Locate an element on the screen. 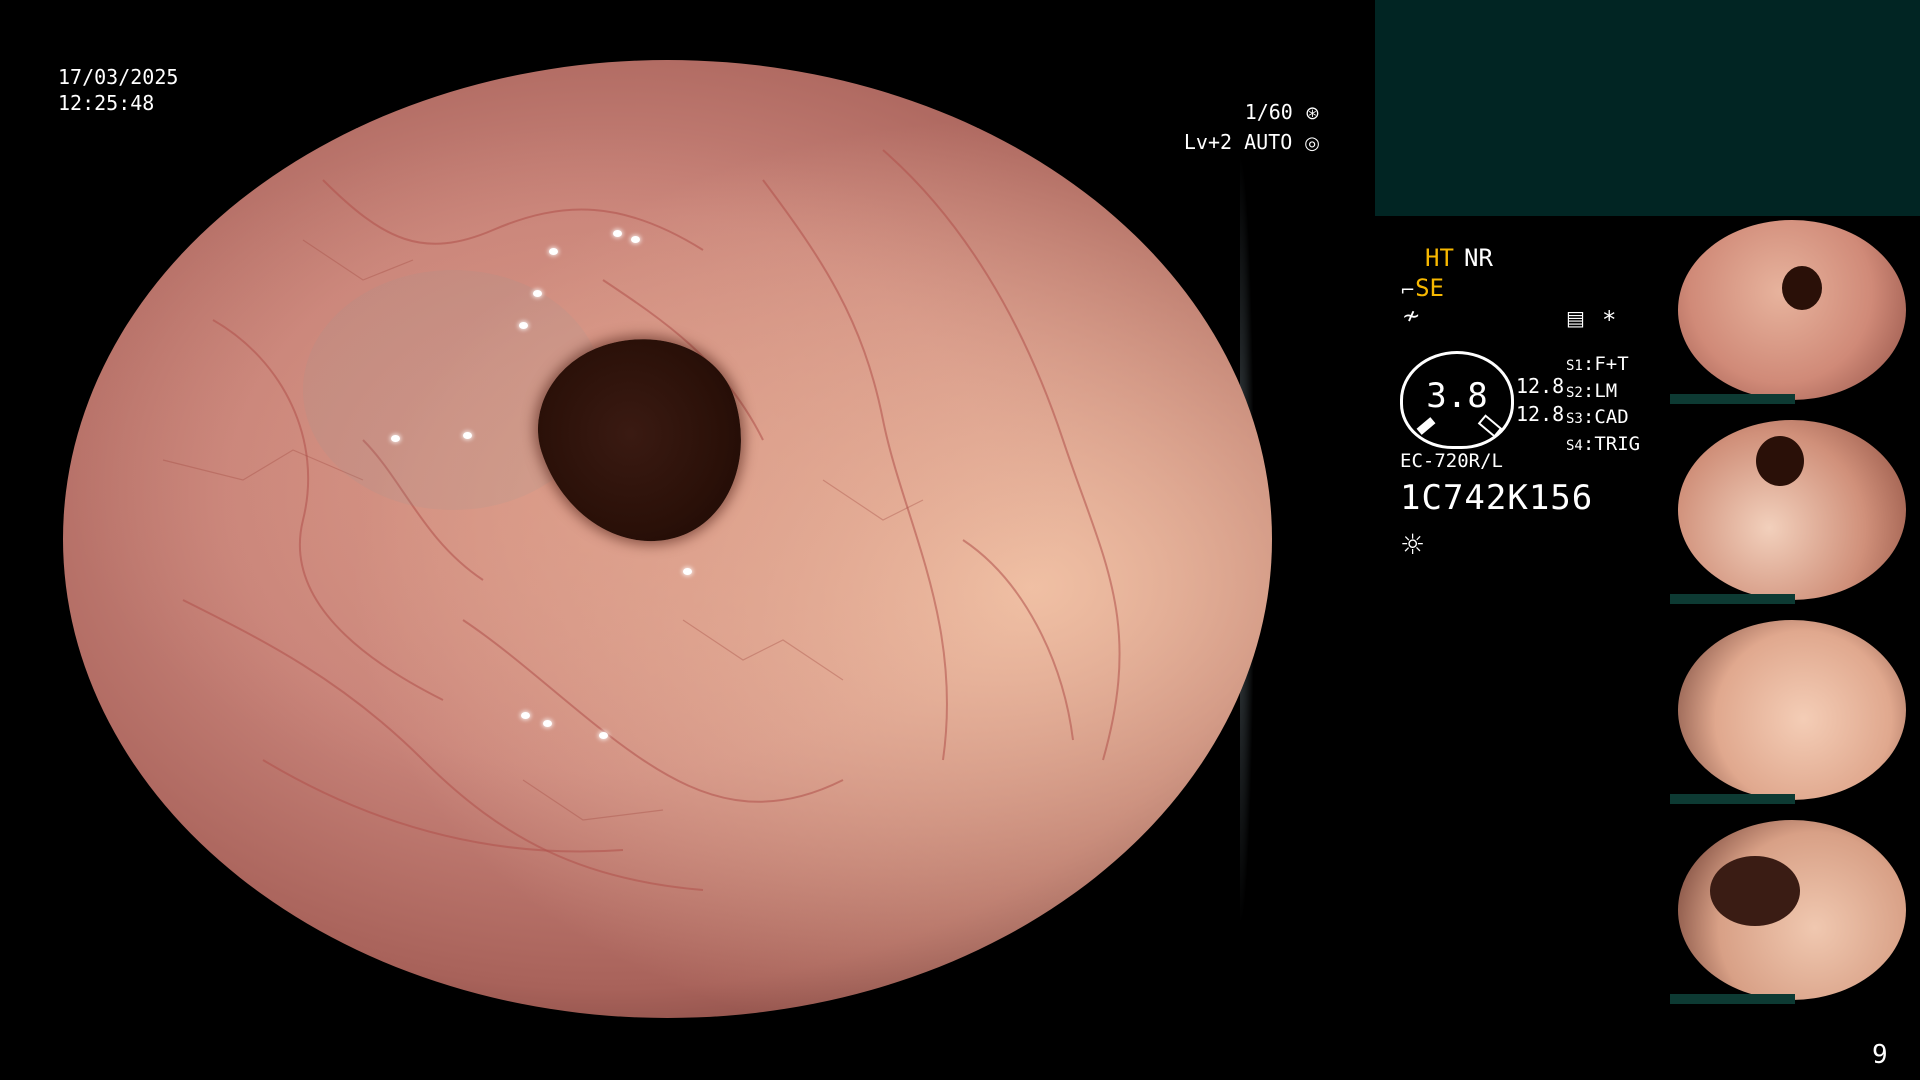 Image resolution: width=1920 pixels, height=1080 pixels. scale-values: 12.8 12.8 is located at coordinates (1540, 400).